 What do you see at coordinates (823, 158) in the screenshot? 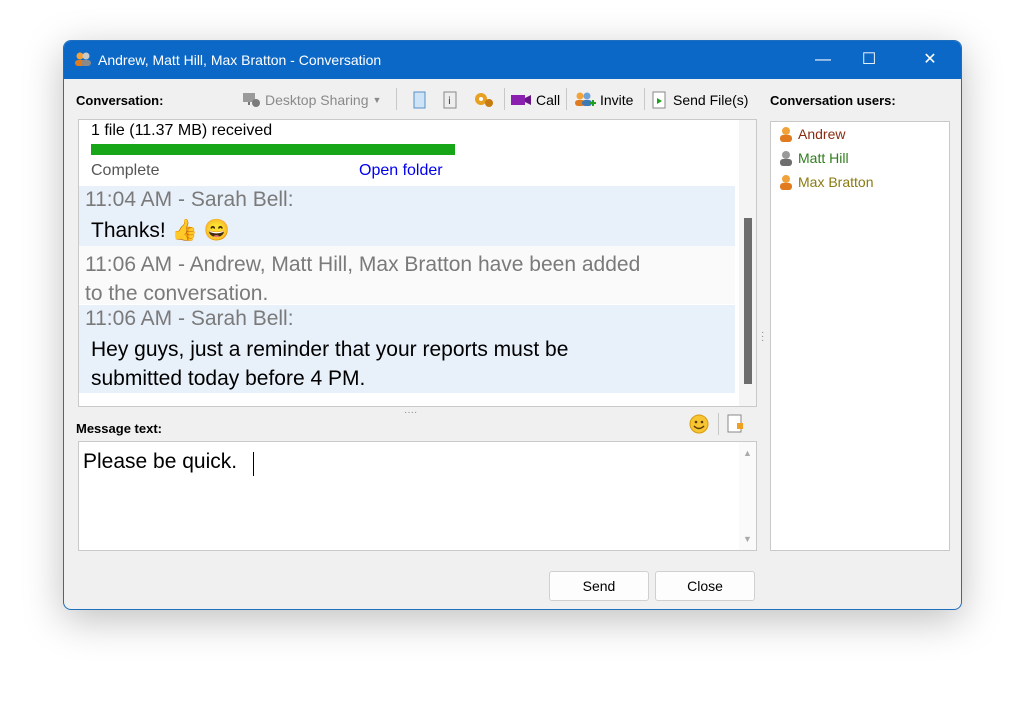
I see `user-name: Matt Hill` at bounding box center [823, 158].